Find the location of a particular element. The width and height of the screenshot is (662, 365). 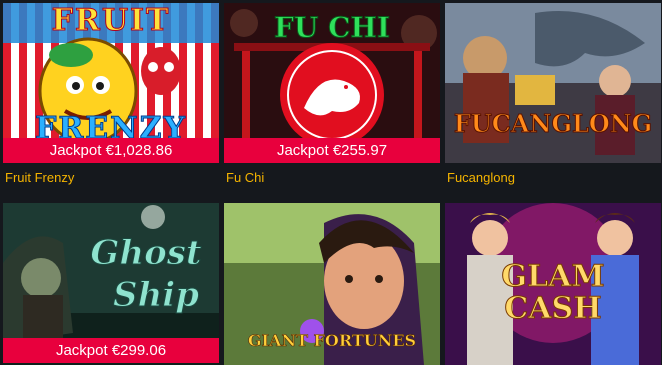

game-title: Fucanglong is located at coordinates (481, 177).